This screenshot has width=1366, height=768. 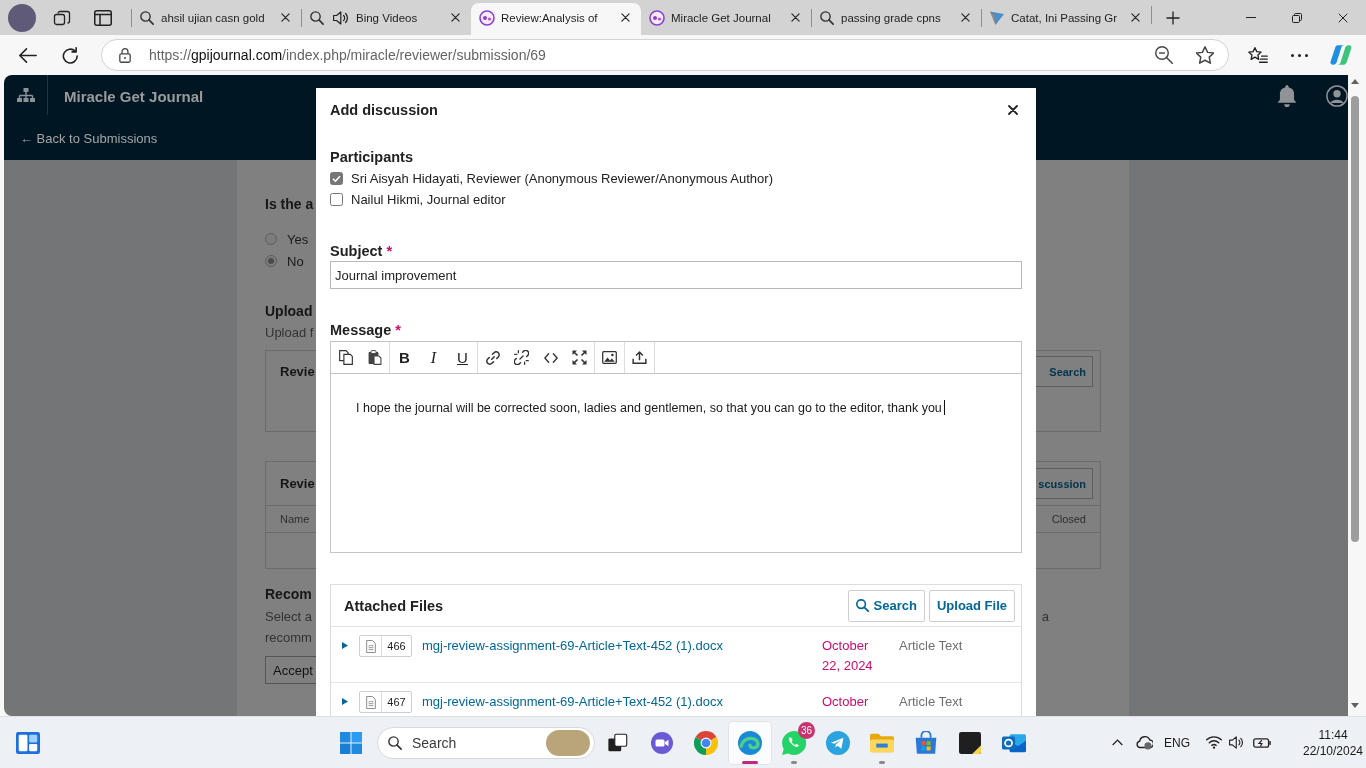 What do you see at coordinates (404, 357) in the screenshot?
I see `bold-button: B` at bounding box center [404, 357].